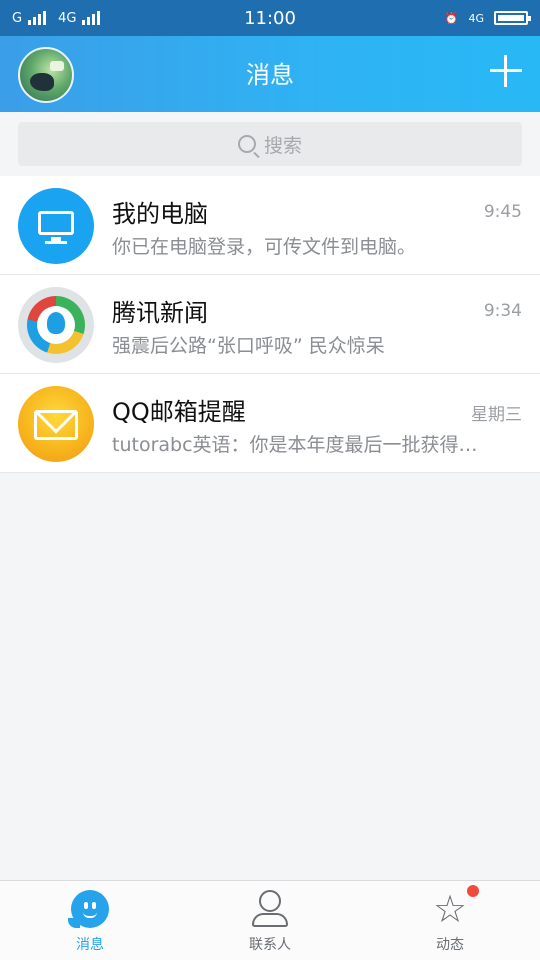 Image resolution: width=540 pixels, height=960 pixels. What do you see at coordinates (450, 945) in the screenshot?
I see `tab-label: 动态` at bounding box center [450, 945].